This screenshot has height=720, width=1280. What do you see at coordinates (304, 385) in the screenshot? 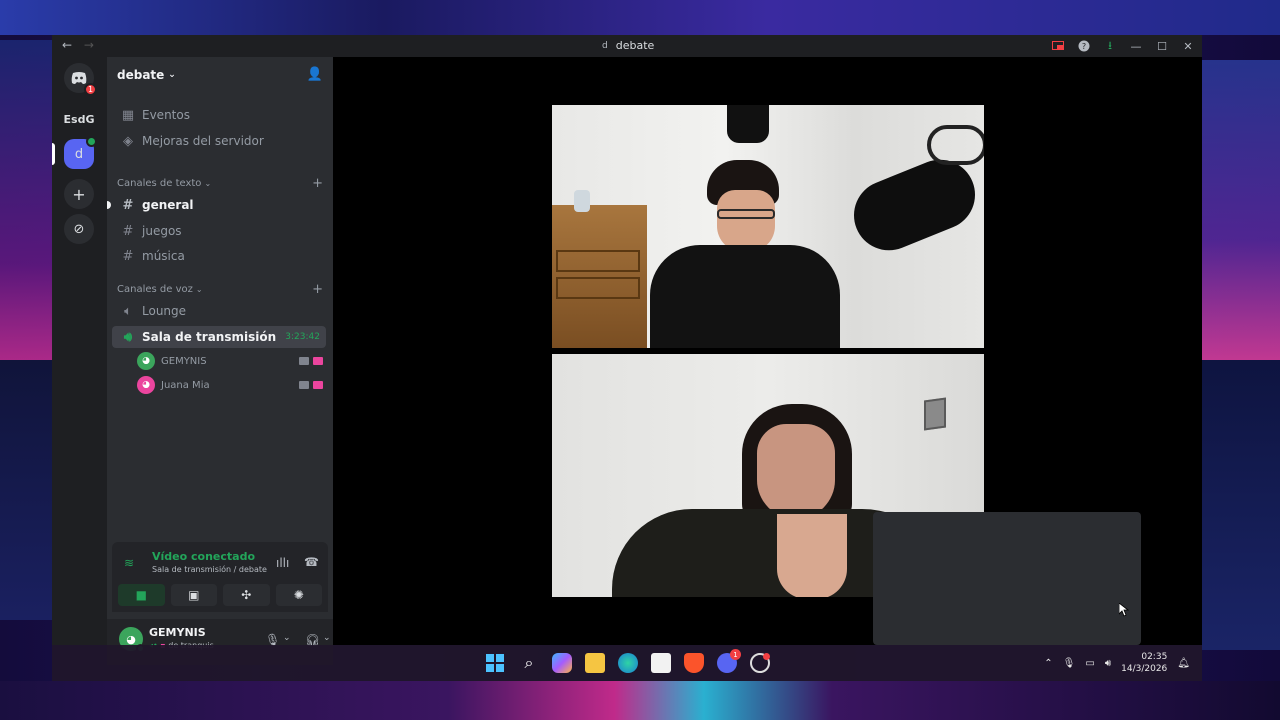
I see `camera-icon` at bounding box center [304, 385].